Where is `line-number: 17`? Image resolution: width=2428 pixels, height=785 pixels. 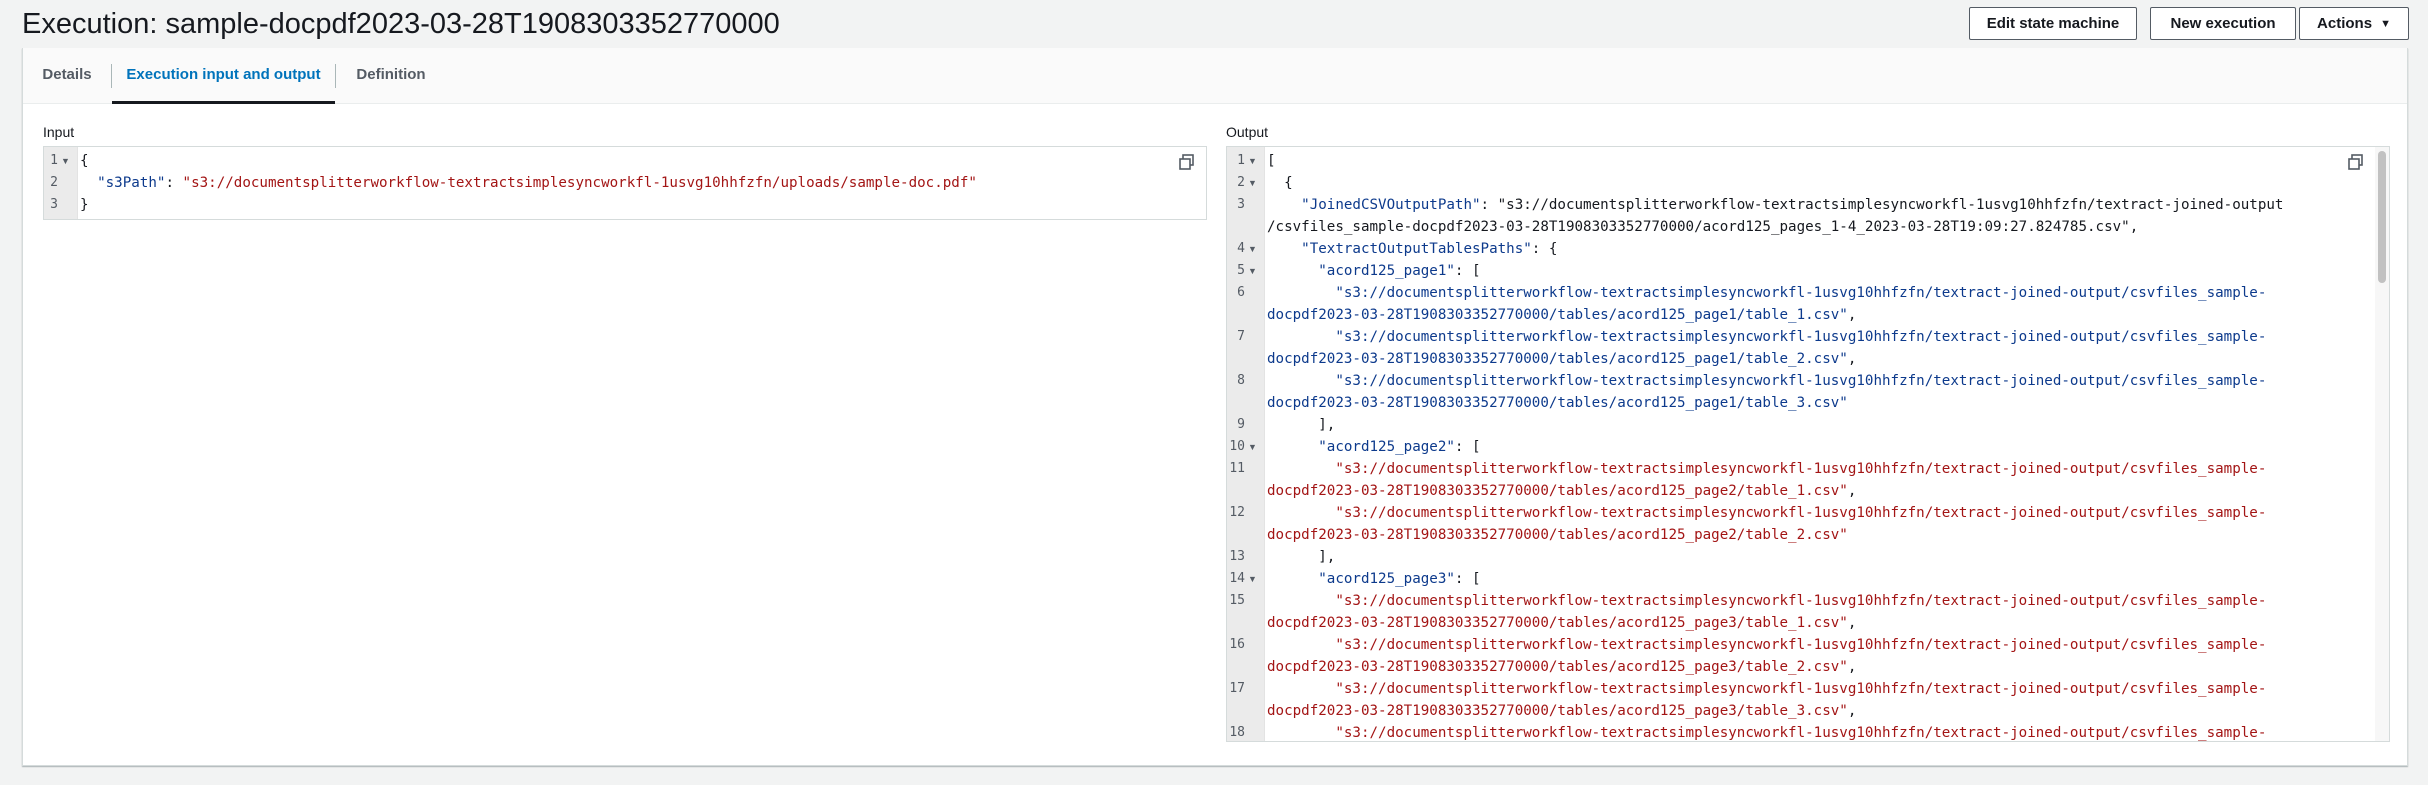
line-number: 17 is located at coordinates (1237, 688).